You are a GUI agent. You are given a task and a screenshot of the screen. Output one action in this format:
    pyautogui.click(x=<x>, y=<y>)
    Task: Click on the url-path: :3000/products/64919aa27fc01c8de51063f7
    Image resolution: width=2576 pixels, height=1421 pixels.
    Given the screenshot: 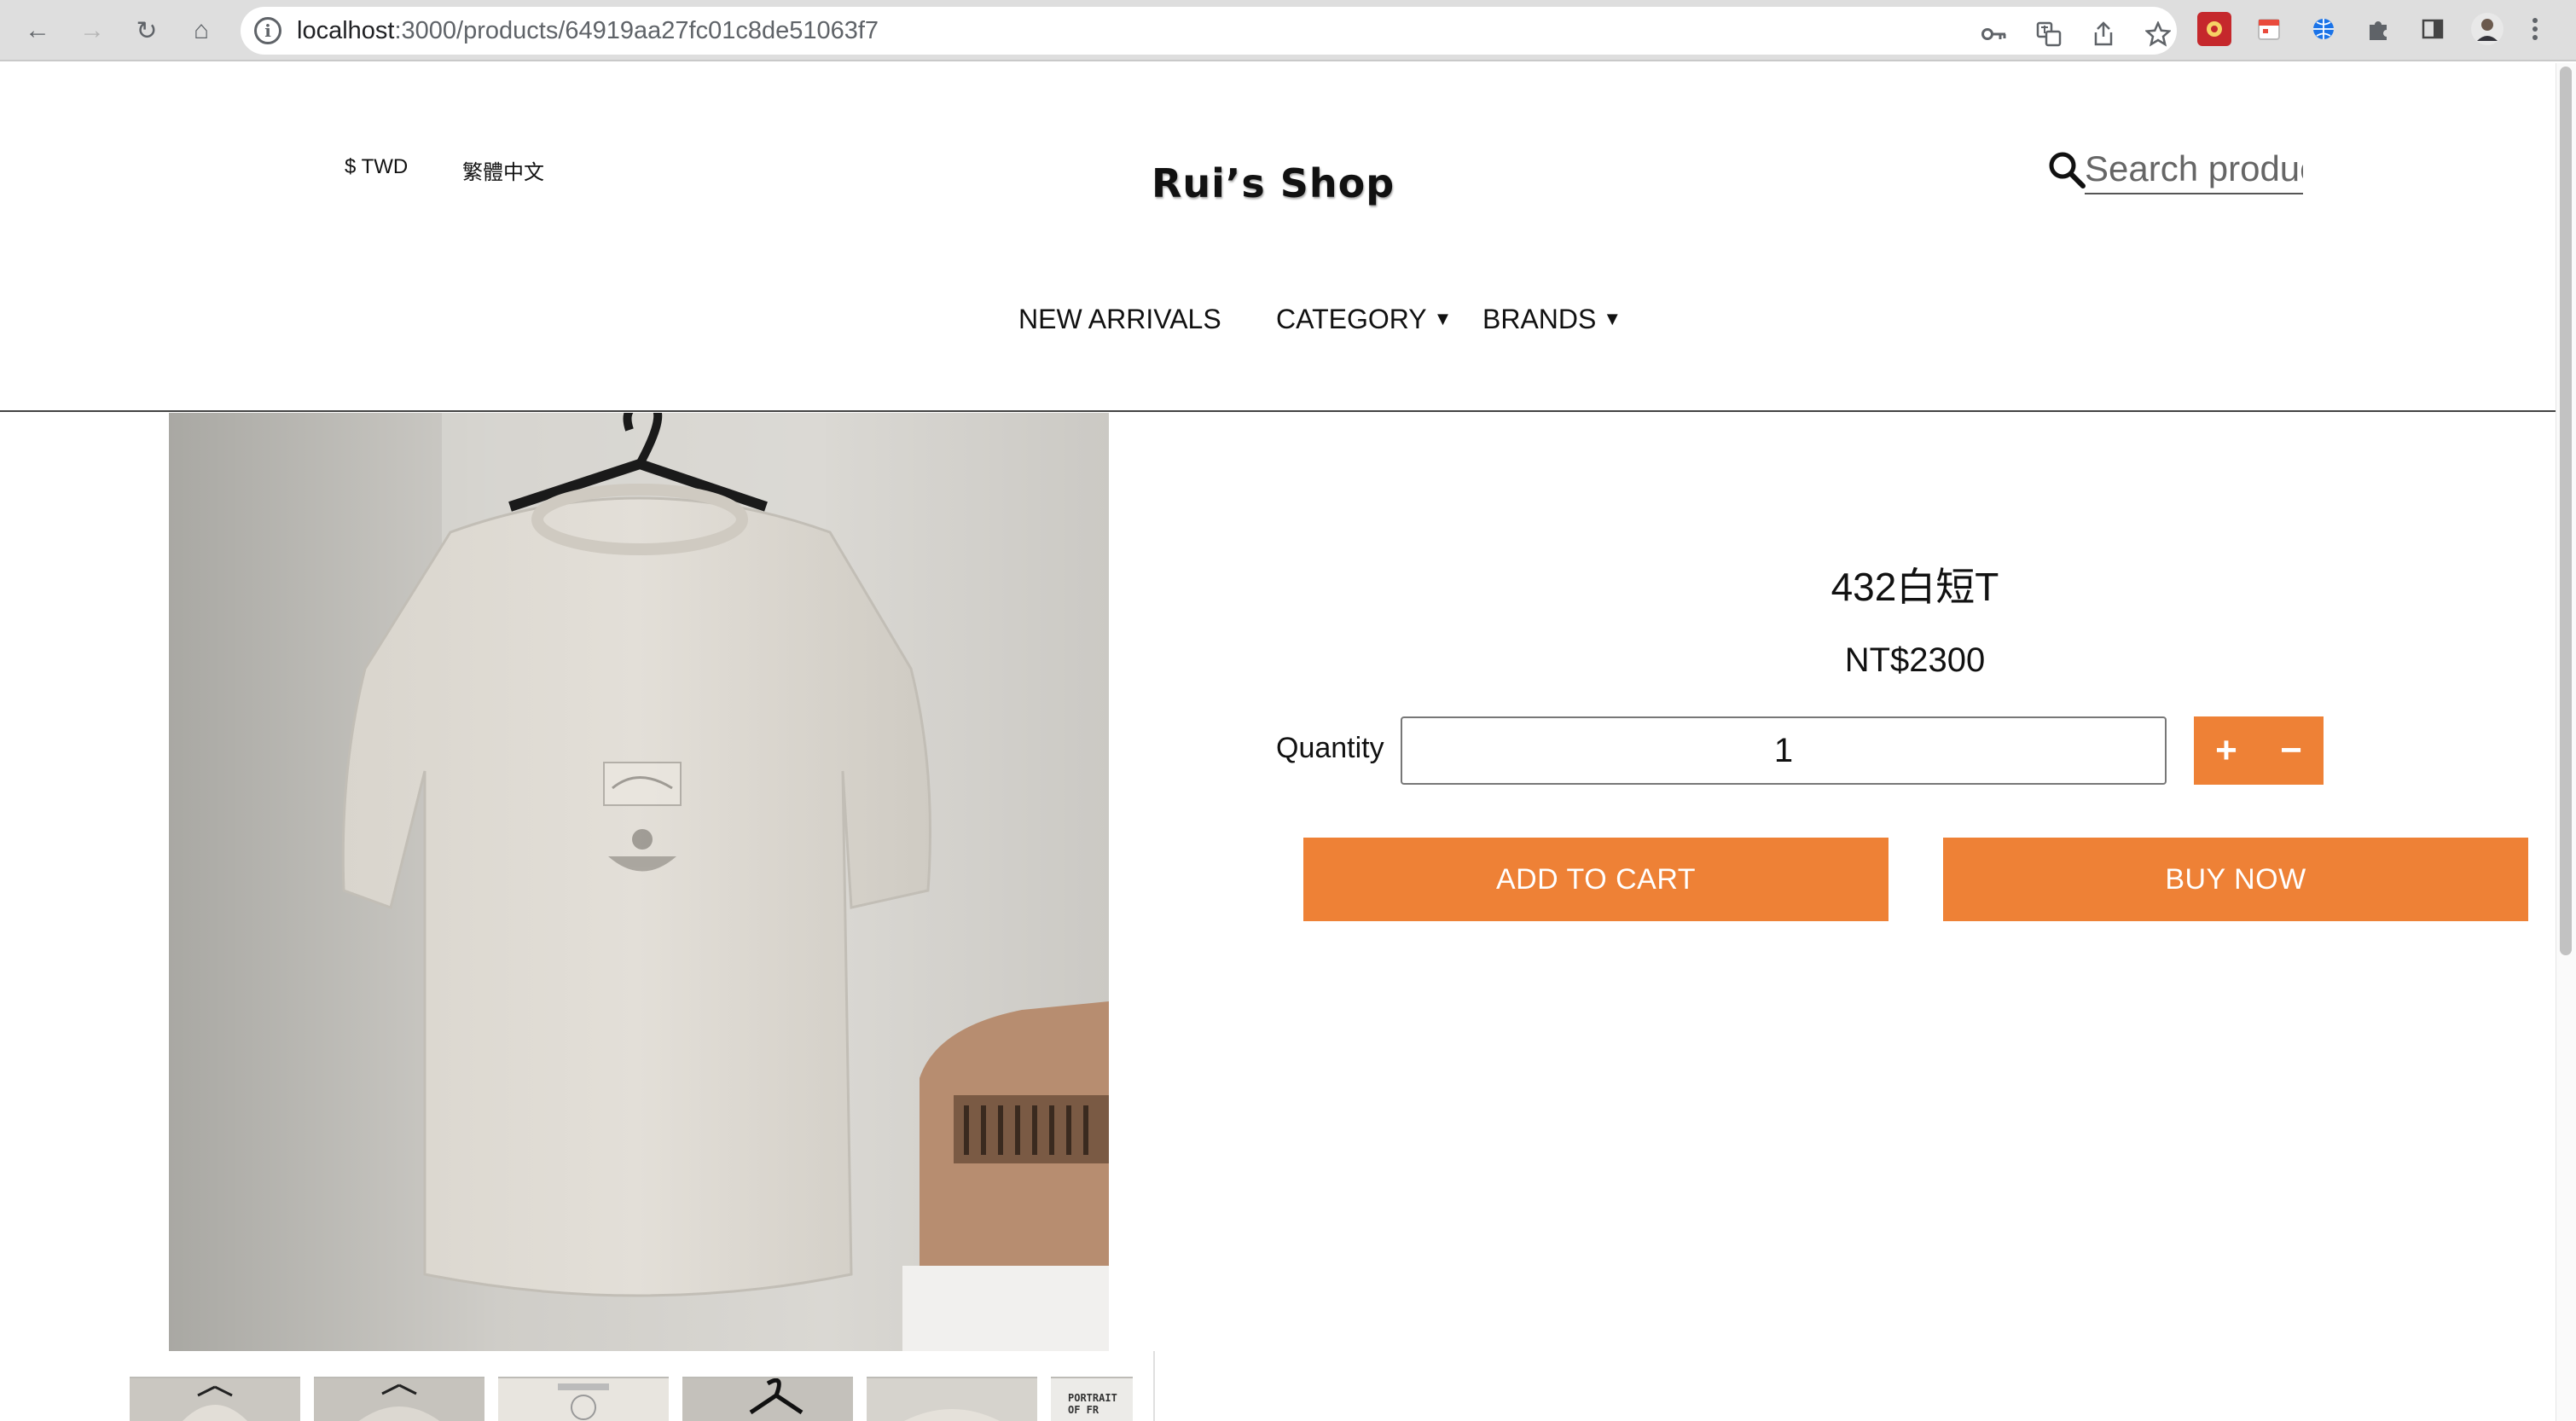 What is the action you would take?
    pyautogui.click(x=636, y=30)
    